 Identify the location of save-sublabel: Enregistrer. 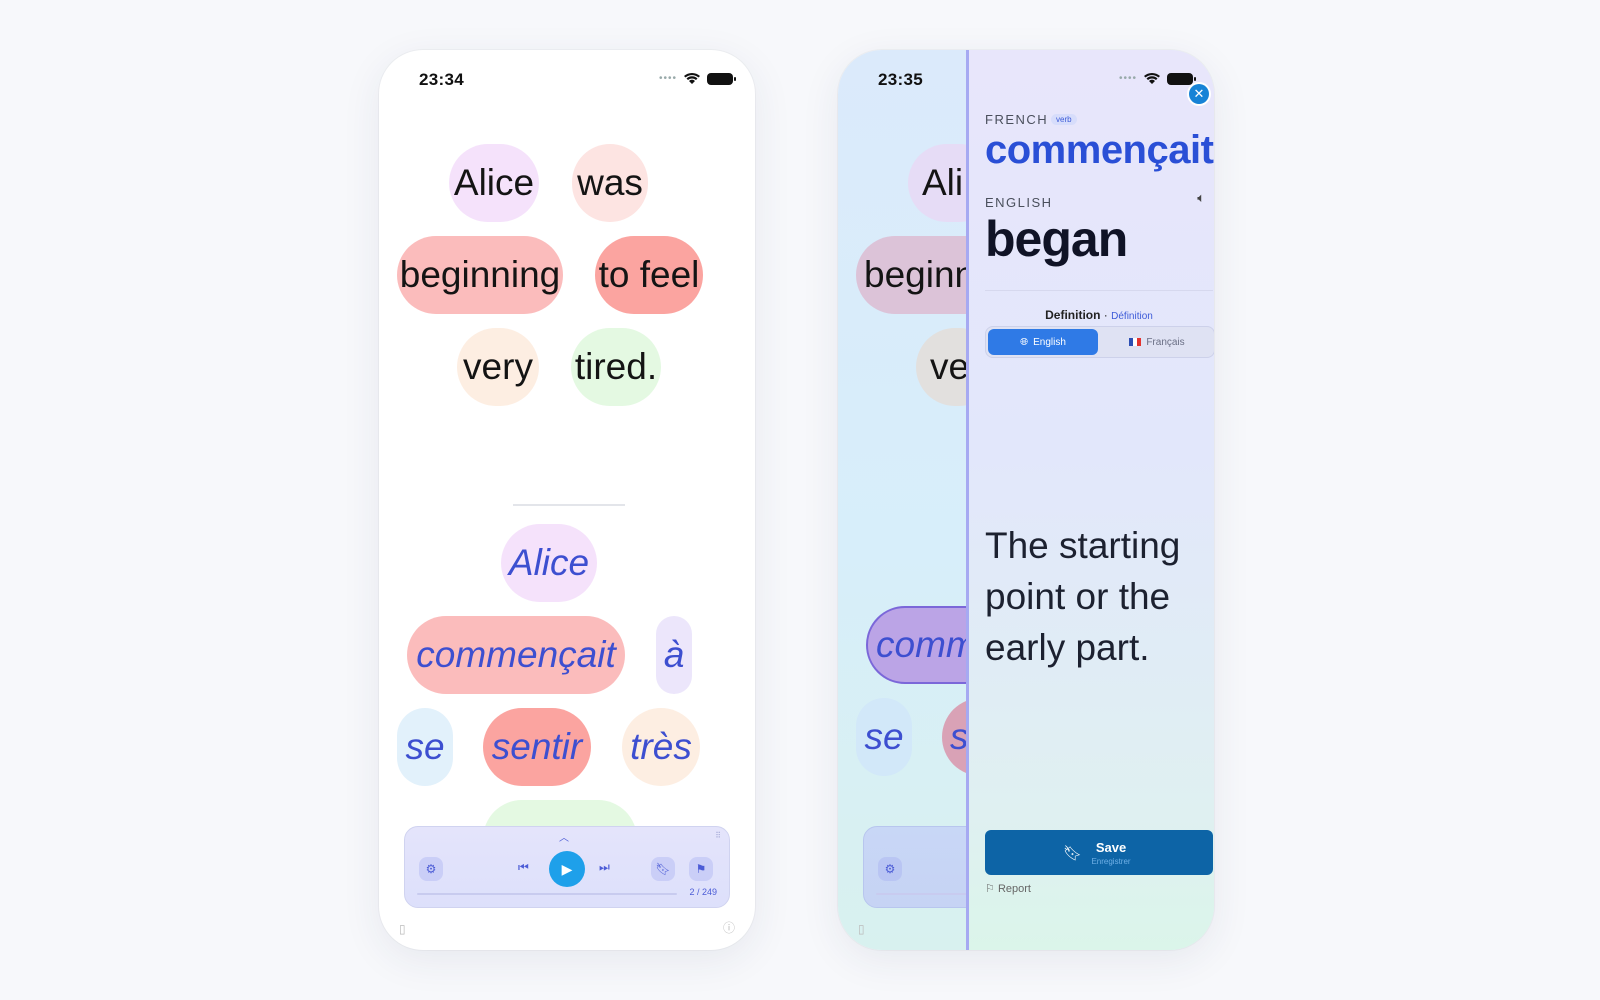
(1111, 861).